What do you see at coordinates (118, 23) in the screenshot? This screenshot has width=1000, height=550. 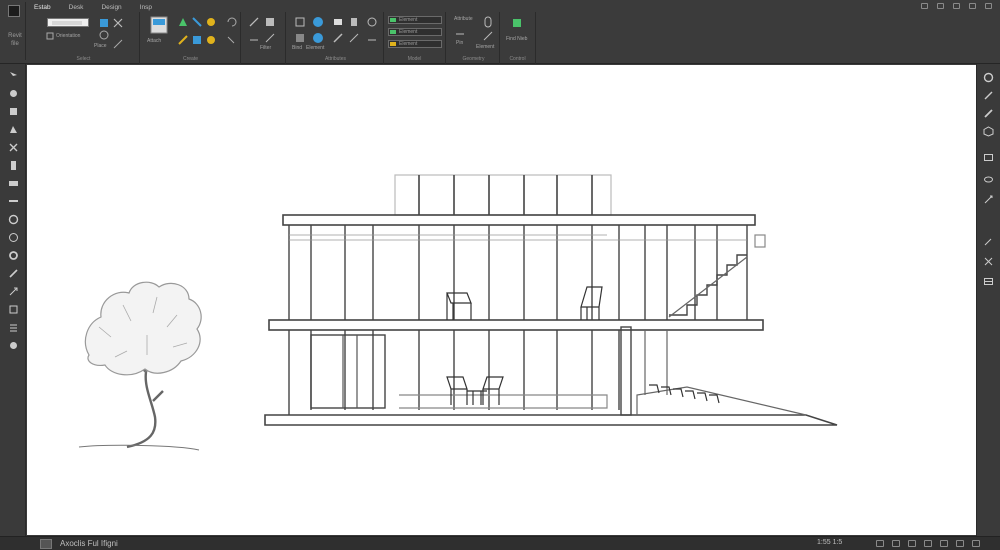 I see `cut-icon` at bounding box center [118, 23].